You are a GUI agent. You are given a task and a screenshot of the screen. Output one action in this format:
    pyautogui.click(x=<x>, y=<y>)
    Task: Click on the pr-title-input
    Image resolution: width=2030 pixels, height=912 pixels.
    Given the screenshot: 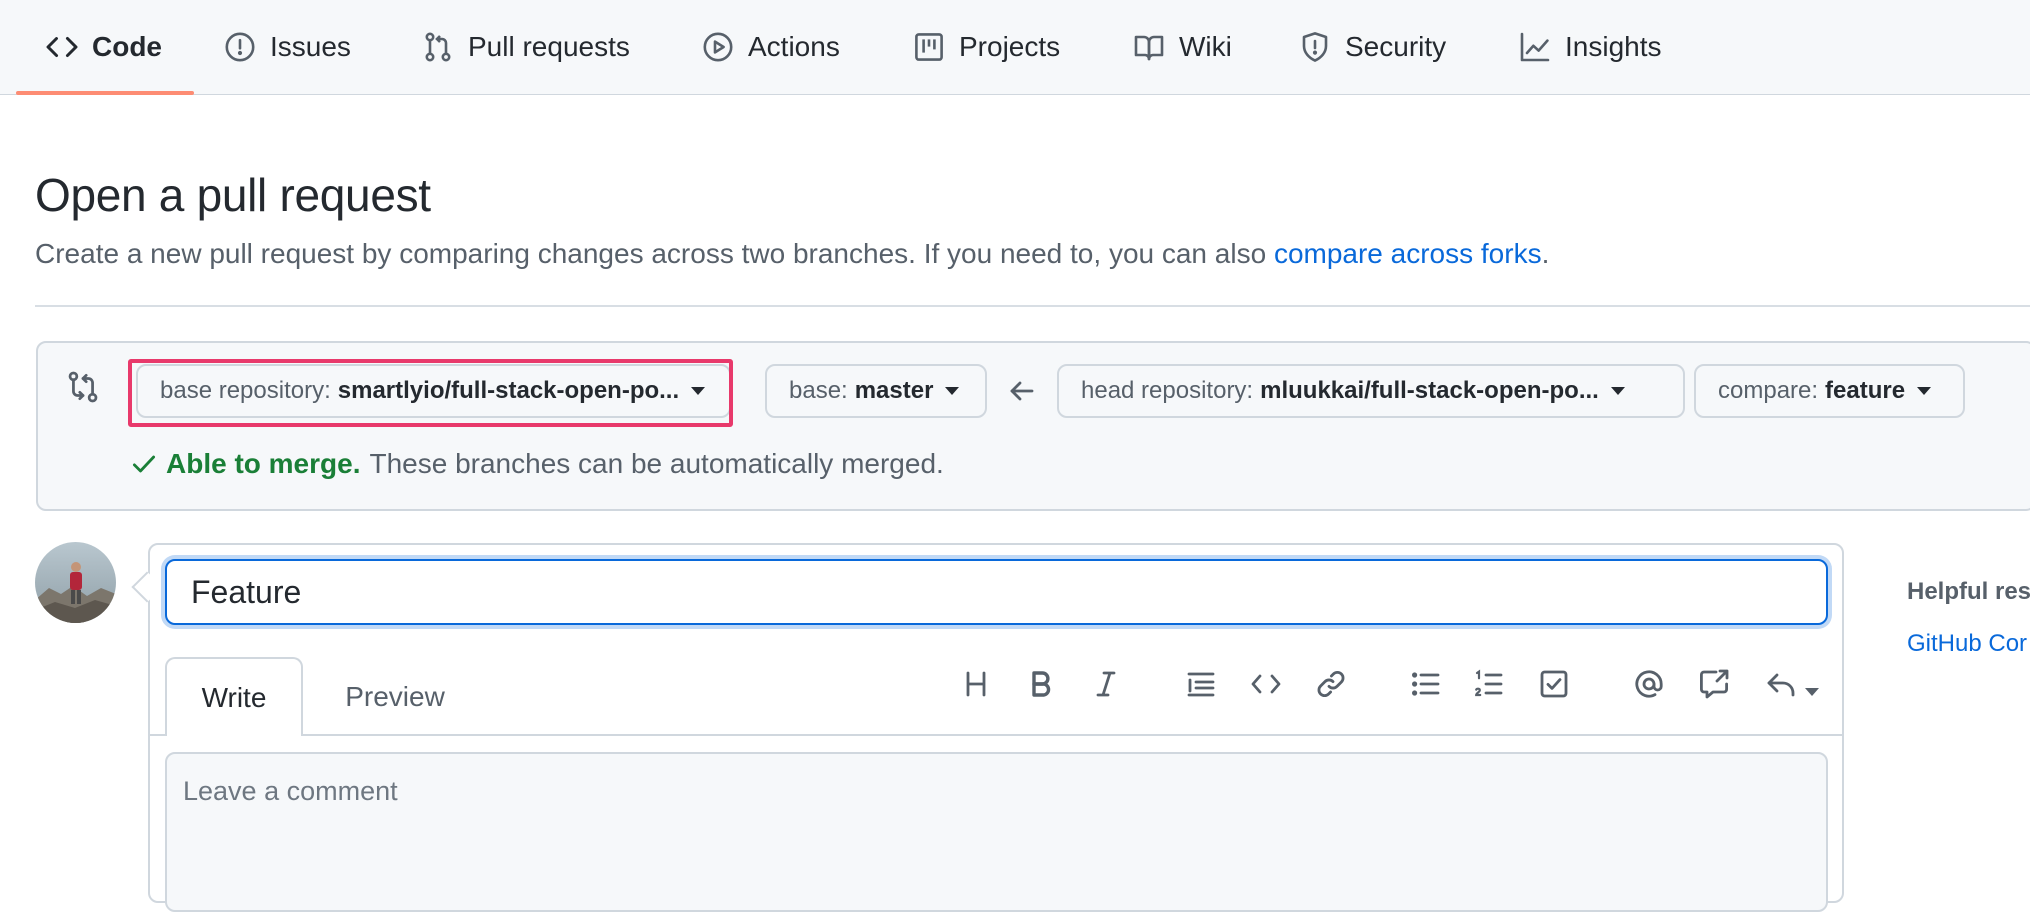 What is the action you would take?
    pyautogui.click(x=996, y=592)
    